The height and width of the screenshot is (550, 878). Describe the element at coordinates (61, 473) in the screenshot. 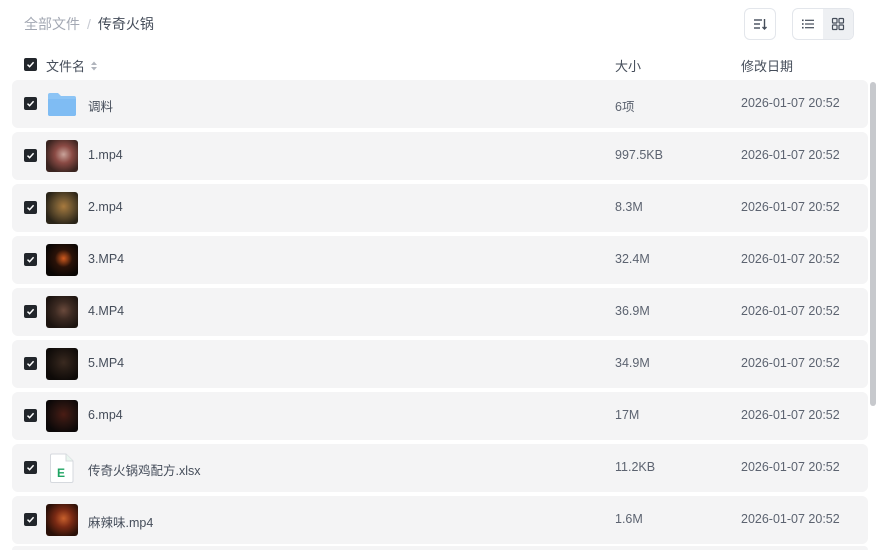

I see `svg-text: E` at that location.